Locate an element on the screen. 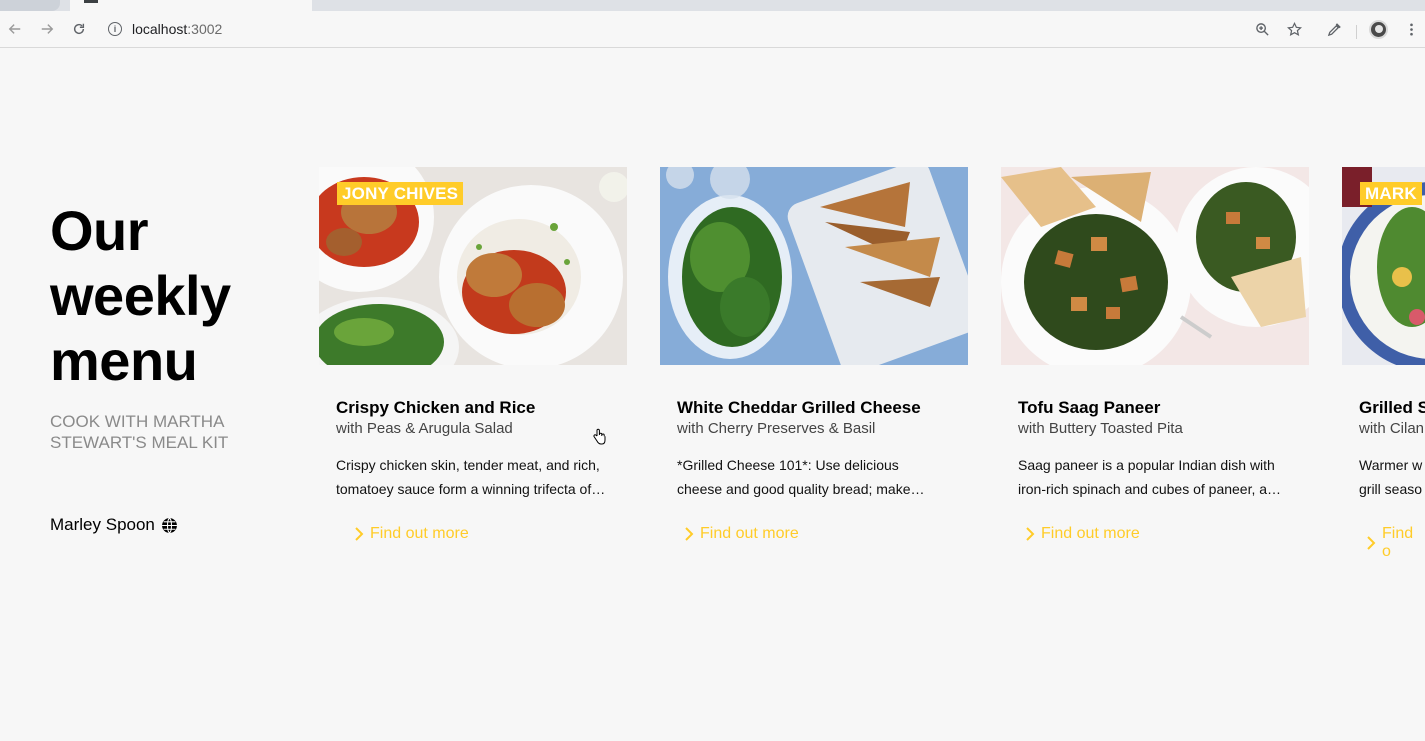 The width and height of the screenshot is (1425, 741). recipe-image: MARK is located at coordinates (1383, 266).